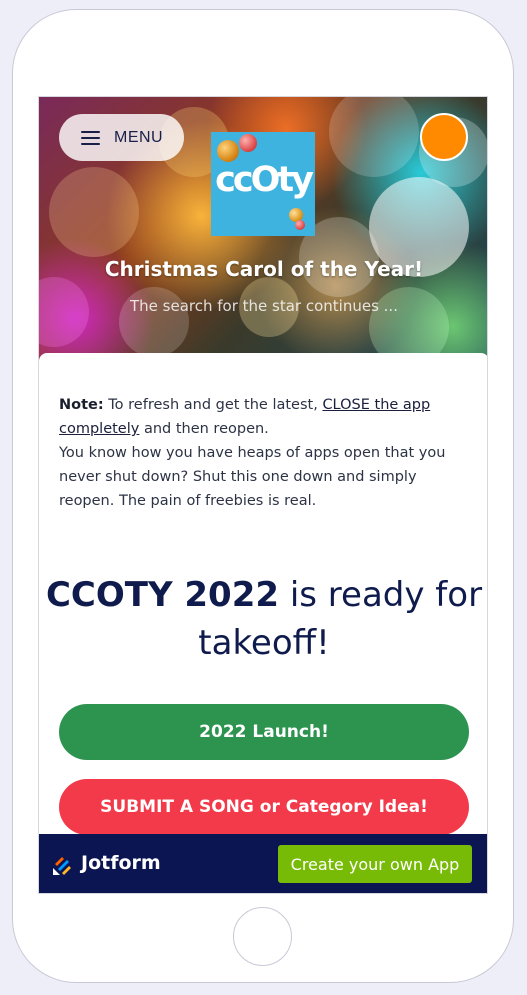 This screenshot has width=527, height=995. I want to click on launch-button: 2022 Launch!, so click(264, 732).